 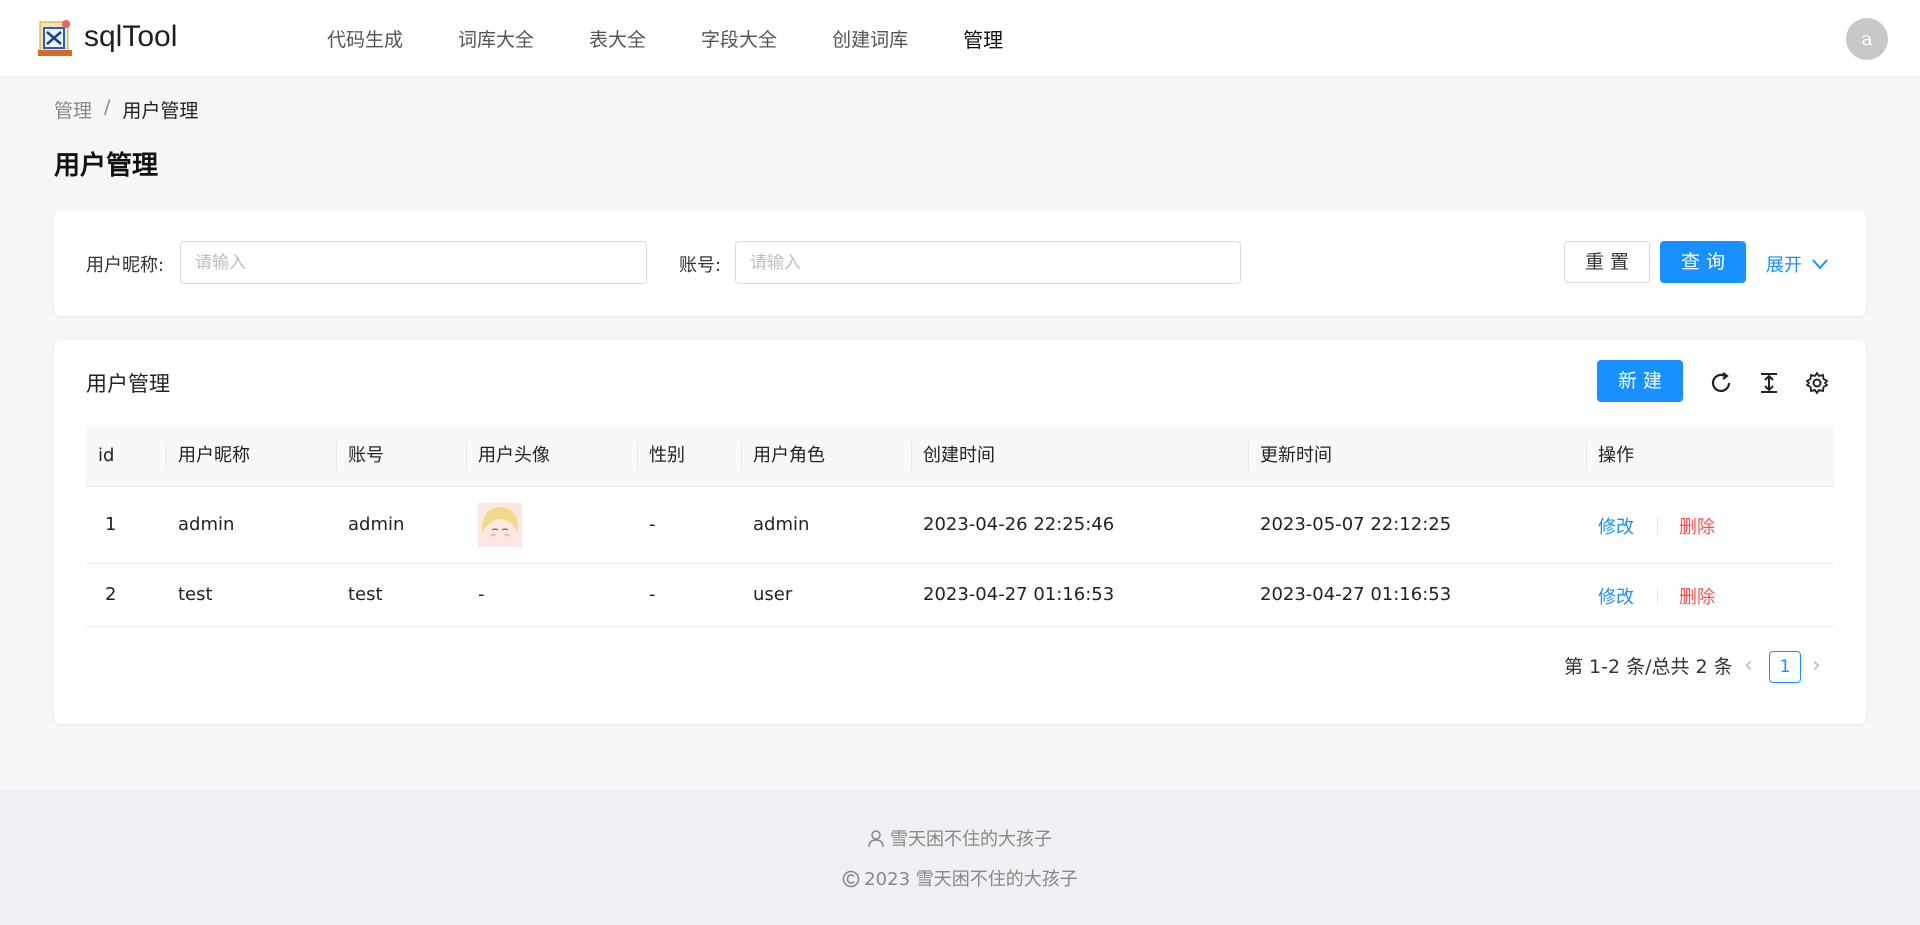 I want to click on chevron-down-icon, so click(x=1820, y=264).